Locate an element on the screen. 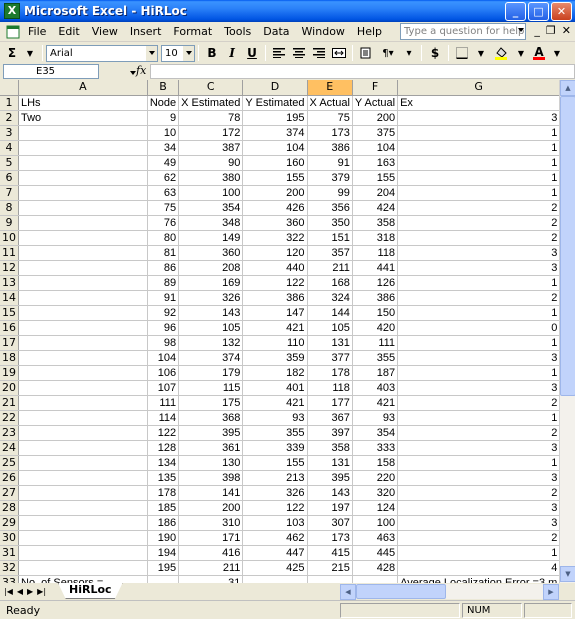 The width and height of the screenshot is (575, 619). cell-a20 is located at coordinates (83, 388).